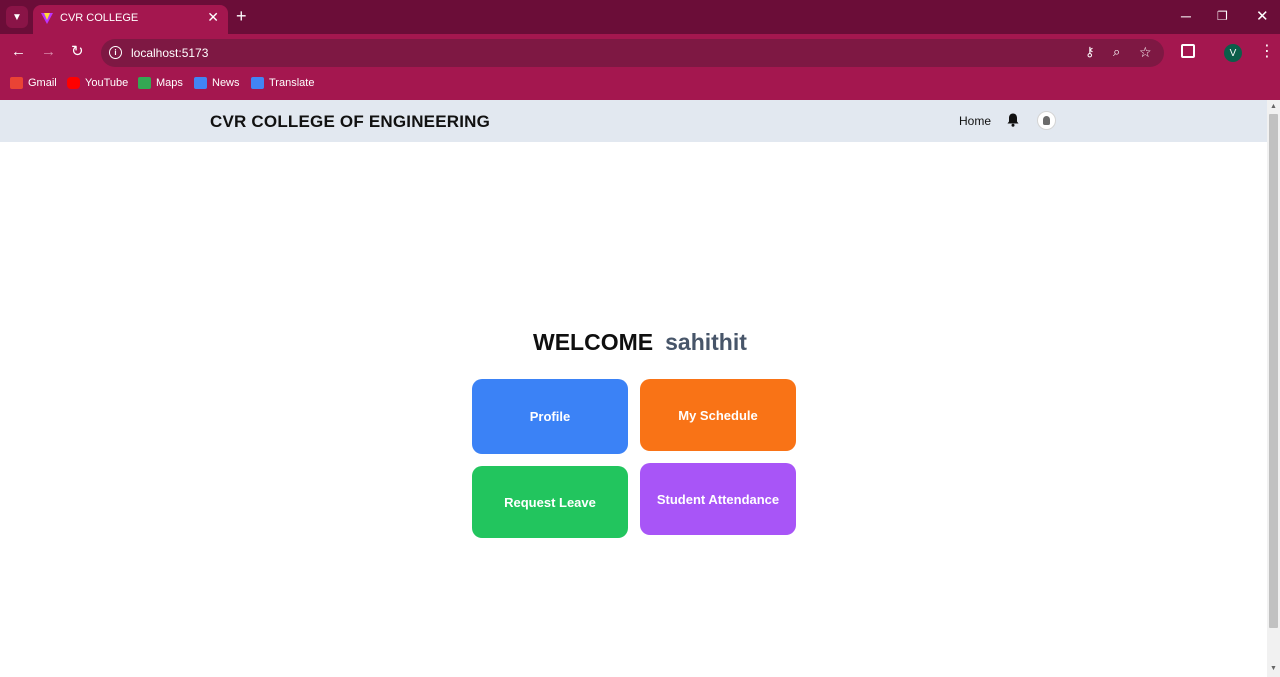  I want to click on vite-favicon-icon, so click(47, 18).